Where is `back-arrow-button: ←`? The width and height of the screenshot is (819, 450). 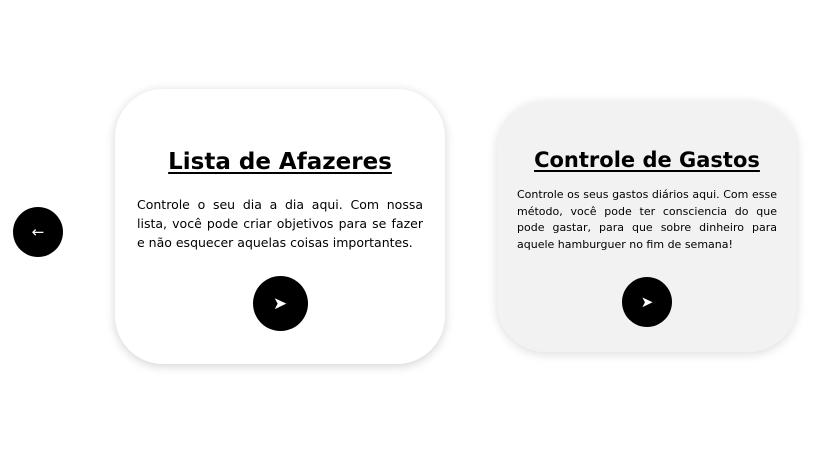 back-arrow-button: ← is located at coordinates (38, 232).